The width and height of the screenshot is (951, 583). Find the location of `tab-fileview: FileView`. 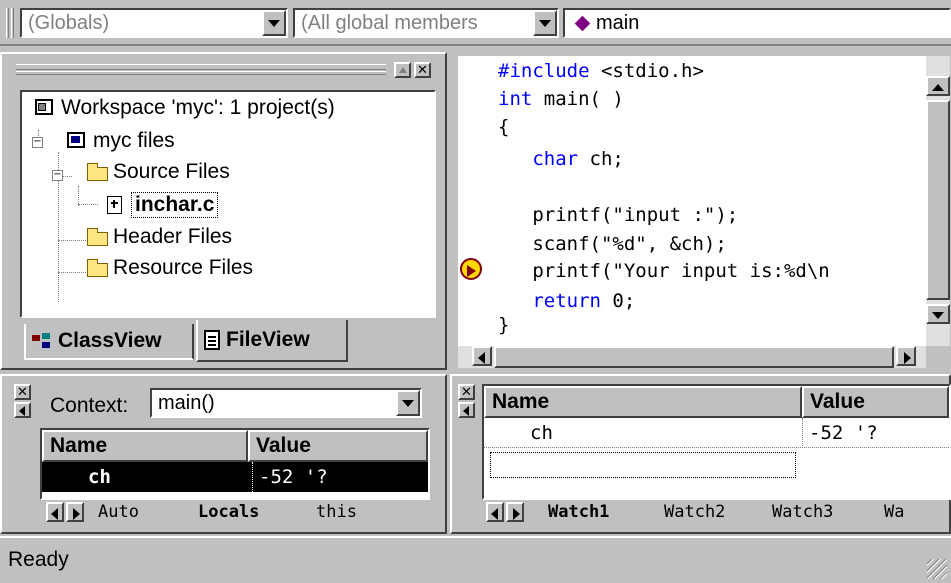

tab-fileview: FileView is located at coordinates (272, 341).